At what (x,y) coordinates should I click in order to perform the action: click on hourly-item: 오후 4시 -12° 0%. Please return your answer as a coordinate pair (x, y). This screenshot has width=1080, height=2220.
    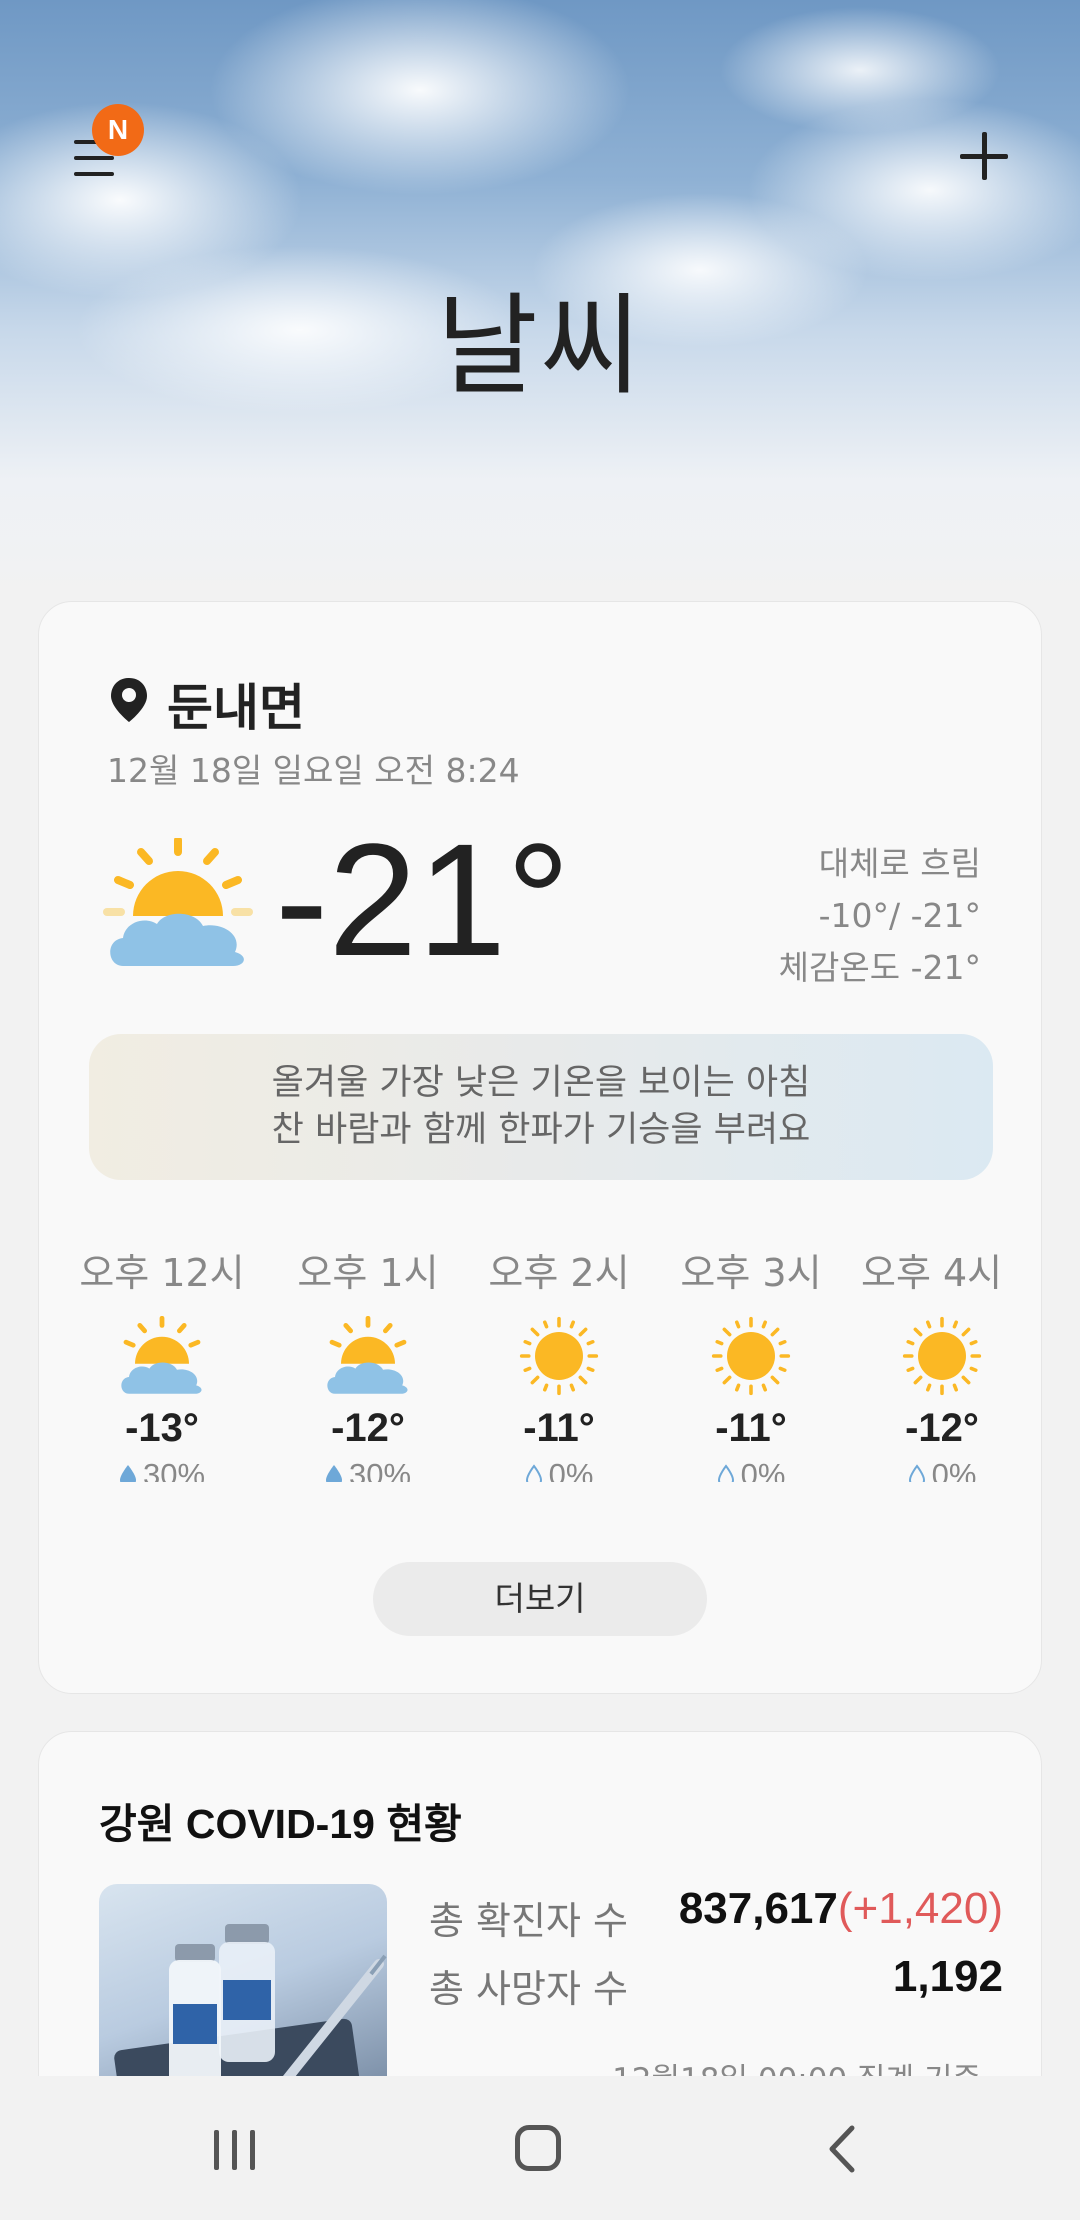
    Looking at the image, I should click on (942, 1362).